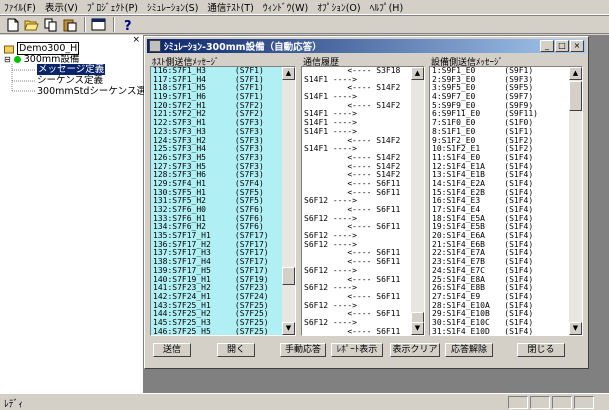  Describe the element at coordinates (415, 350) in the screenshot. I see `clear-display-button: 表示クリア` at that location.